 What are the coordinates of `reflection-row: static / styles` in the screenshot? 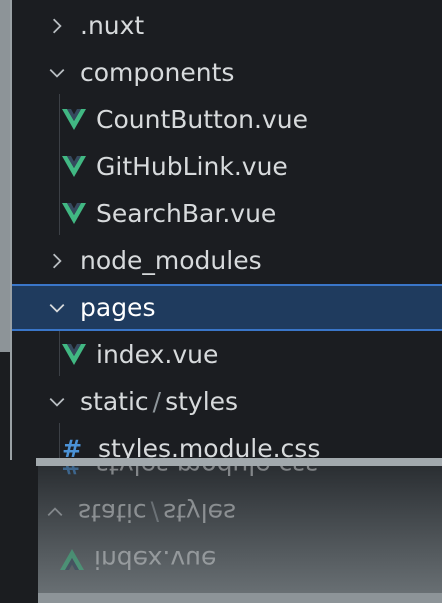 It's located at (240, 512).